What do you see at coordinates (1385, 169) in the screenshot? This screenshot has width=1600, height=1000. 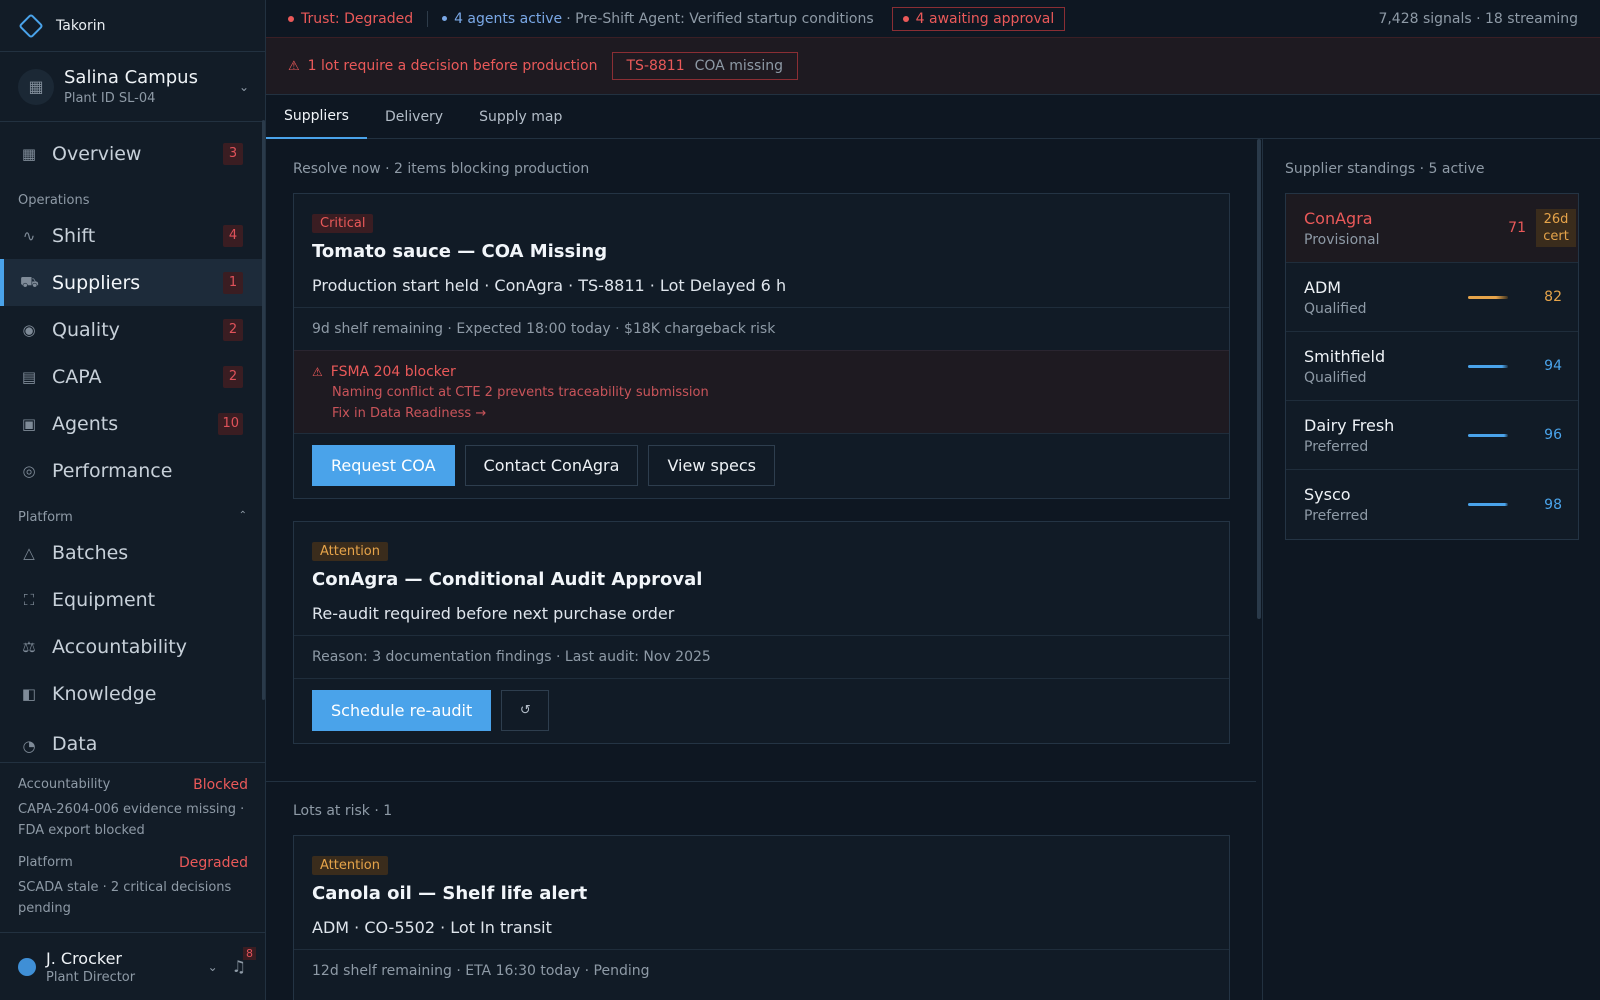 I see `standings-title: Supplier standings · 5 active` at bounding box center [1385, 169].